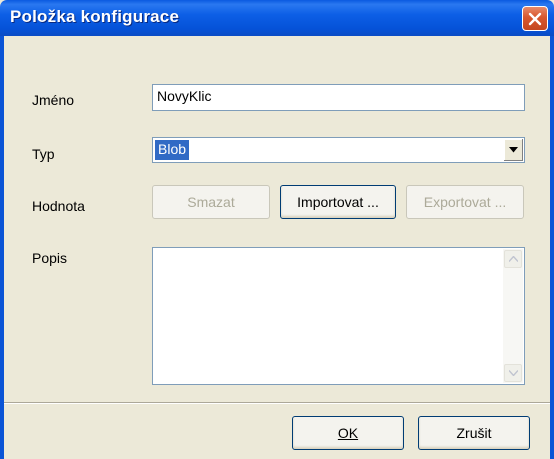  What do you see at coordinates (277, 18) in the screenshot?
I see `title-bar: Položka konfigurace` at bounding box center [277, 18].